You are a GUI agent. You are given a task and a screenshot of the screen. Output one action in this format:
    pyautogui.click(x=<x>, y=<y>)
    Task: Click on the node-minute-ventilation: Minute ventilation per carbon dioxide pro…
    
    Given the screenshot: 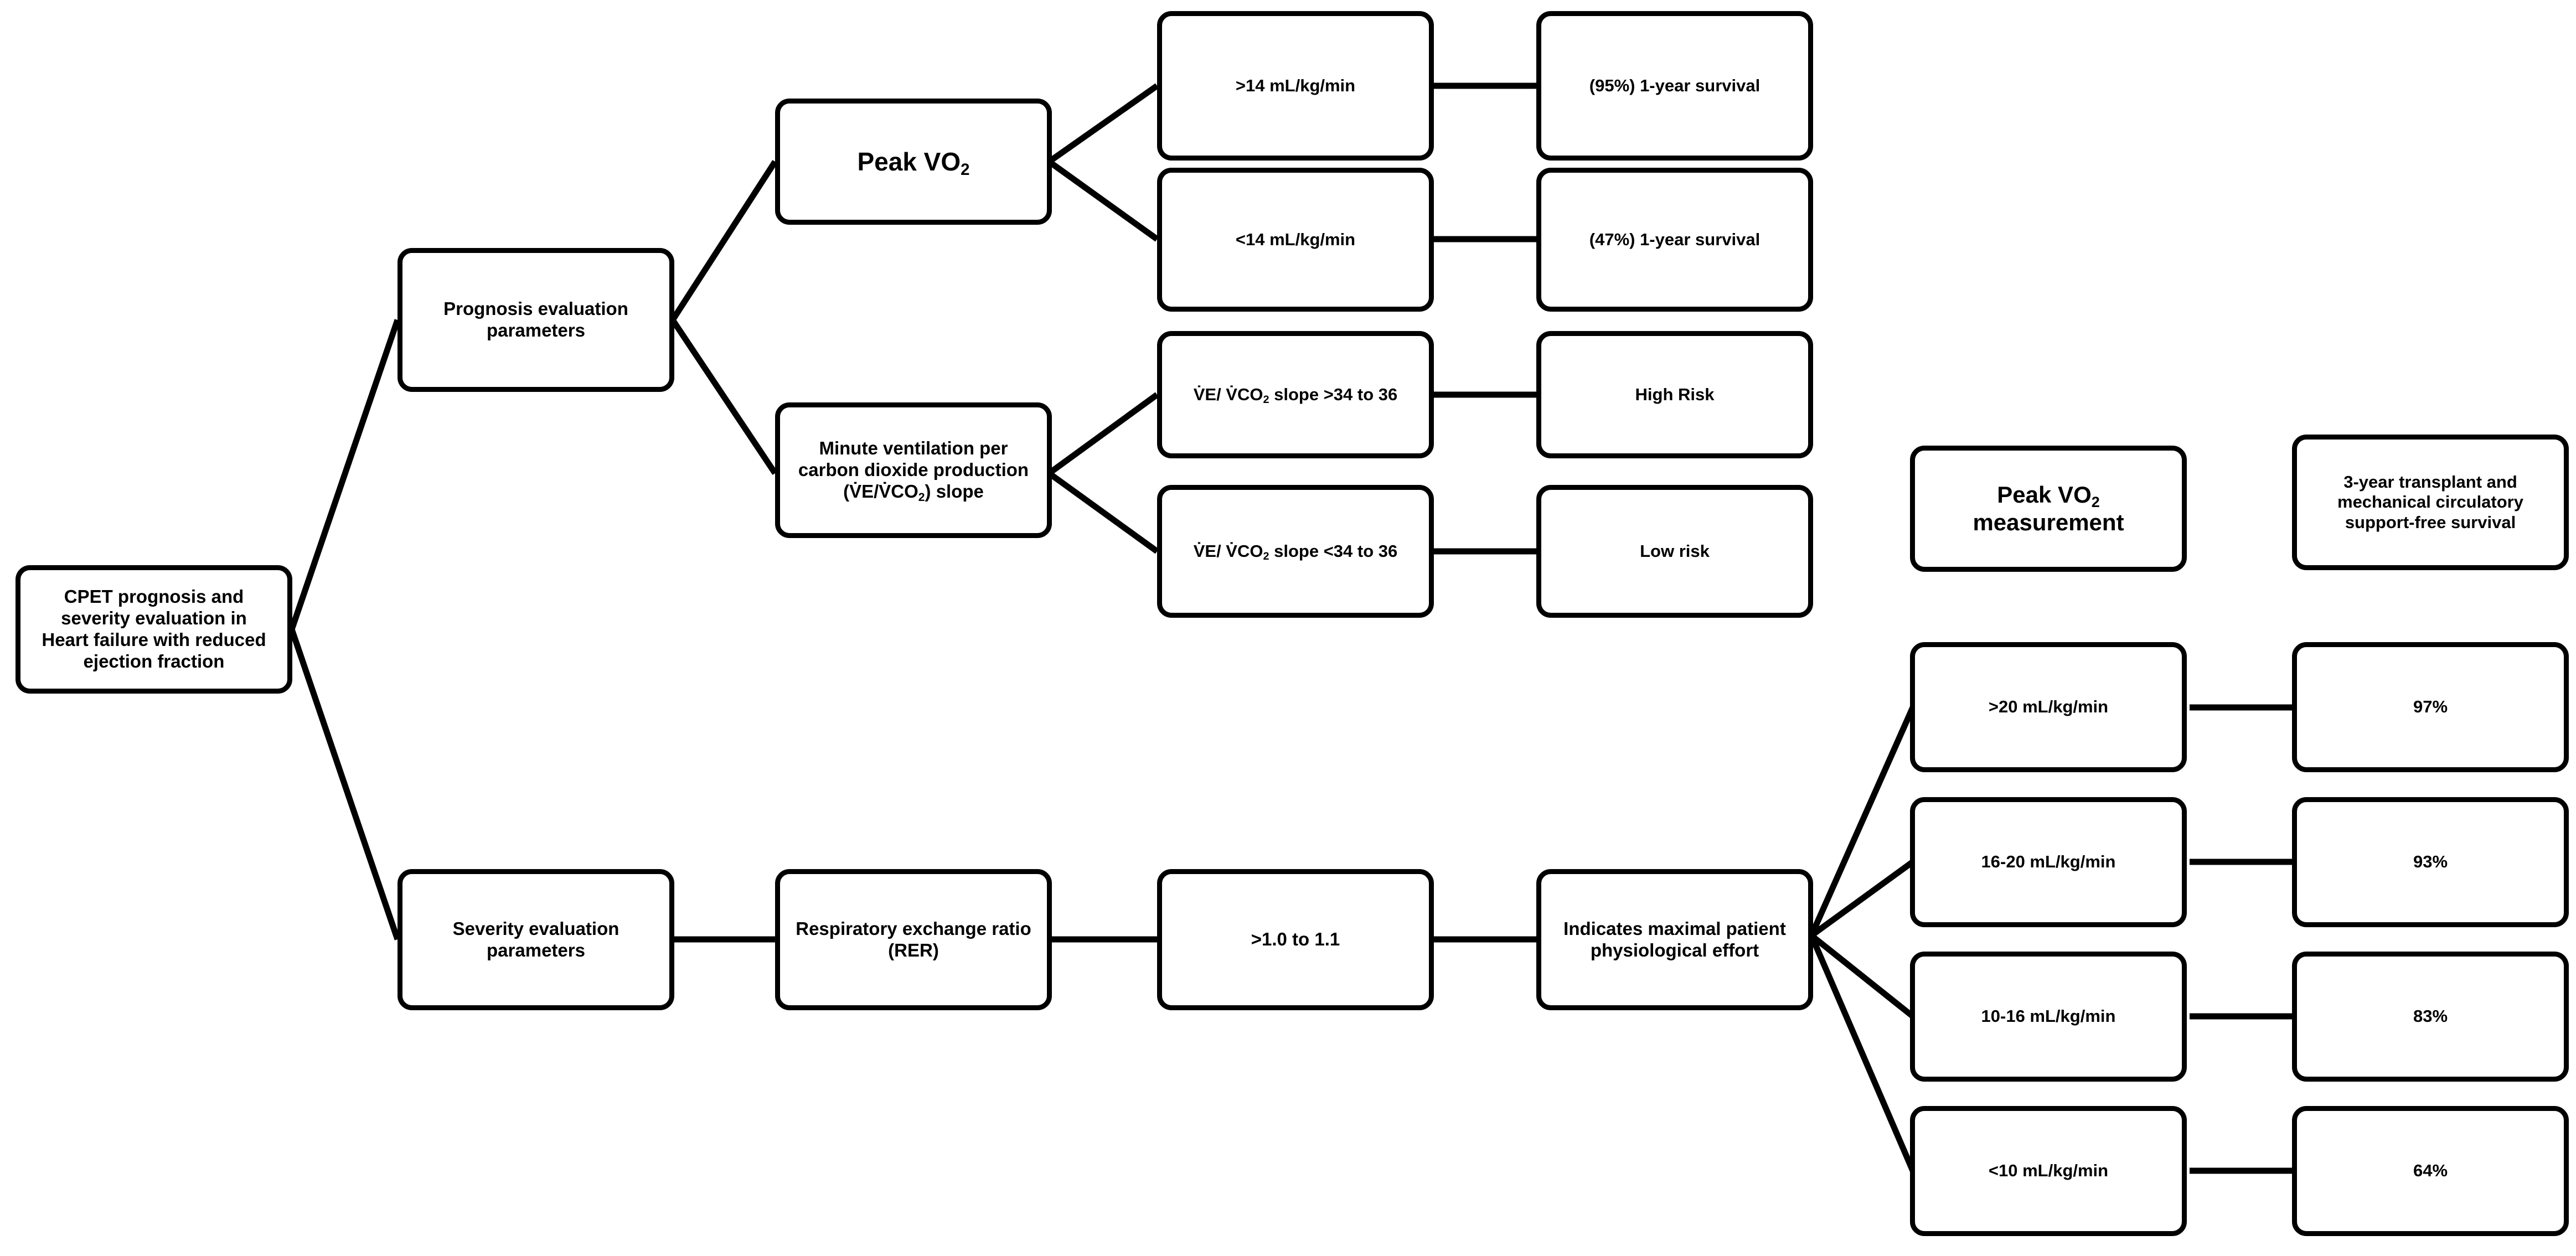 What is the action you would take?
    pyautogui.click(x=913, y=470)
    